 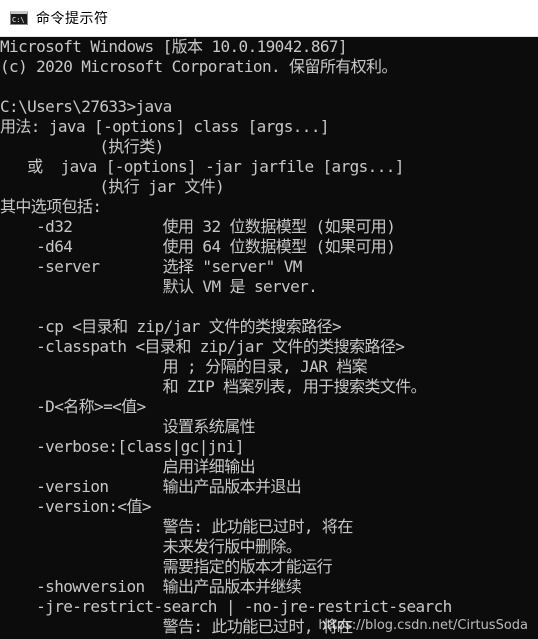 What do you see at coordinates (151, 266) in the screenshot?
I see `console-line: -server 选择 "server" VM` at bounding box center [151, 266].